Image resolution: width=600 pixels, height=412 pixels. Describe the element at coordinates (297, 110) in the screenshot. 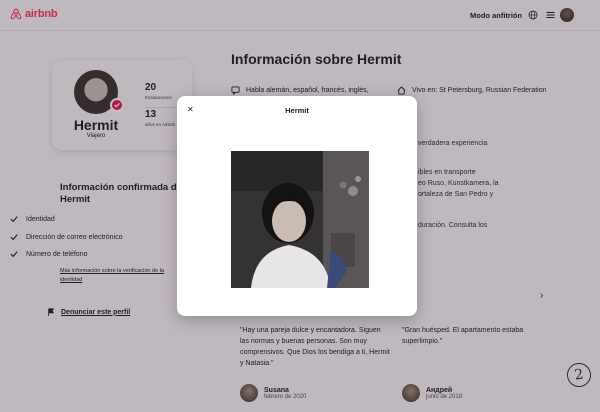

I see `modal-title: Hermit` at that location.